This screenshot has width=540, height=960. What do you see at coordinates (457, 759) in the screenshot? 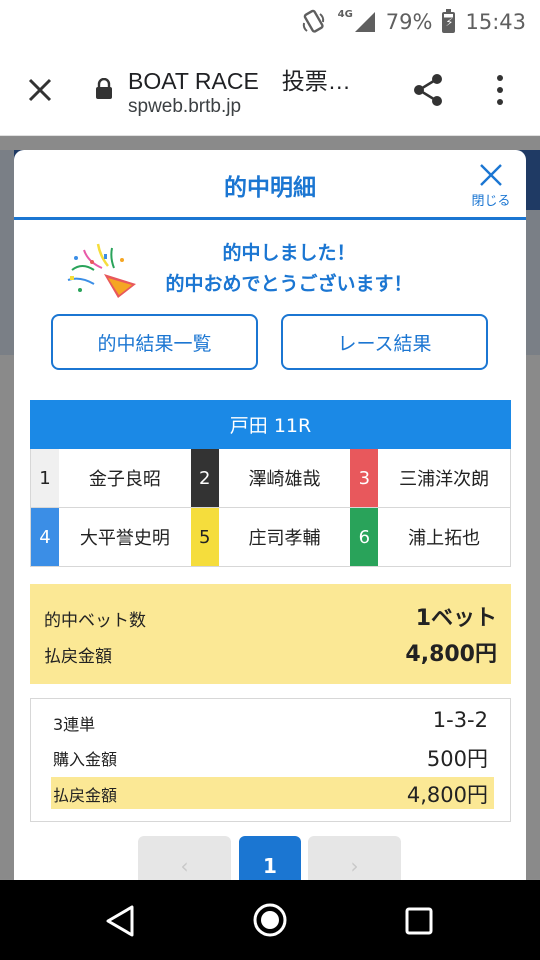
I see `purchase-value: 500円` at bounding box center [457, 759].